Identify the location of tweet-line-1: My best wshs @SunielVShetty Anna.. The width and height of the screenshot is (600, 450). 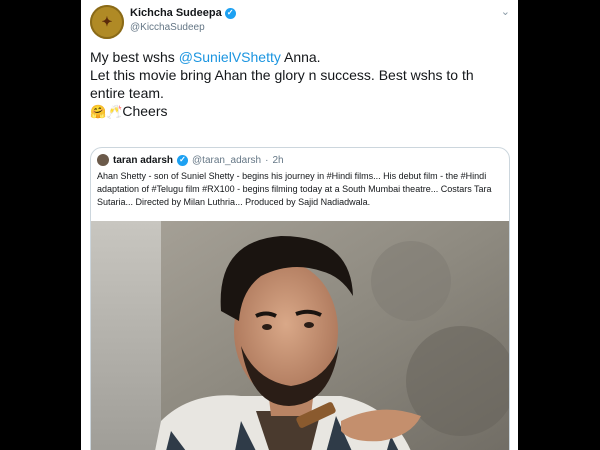
(302, 57).